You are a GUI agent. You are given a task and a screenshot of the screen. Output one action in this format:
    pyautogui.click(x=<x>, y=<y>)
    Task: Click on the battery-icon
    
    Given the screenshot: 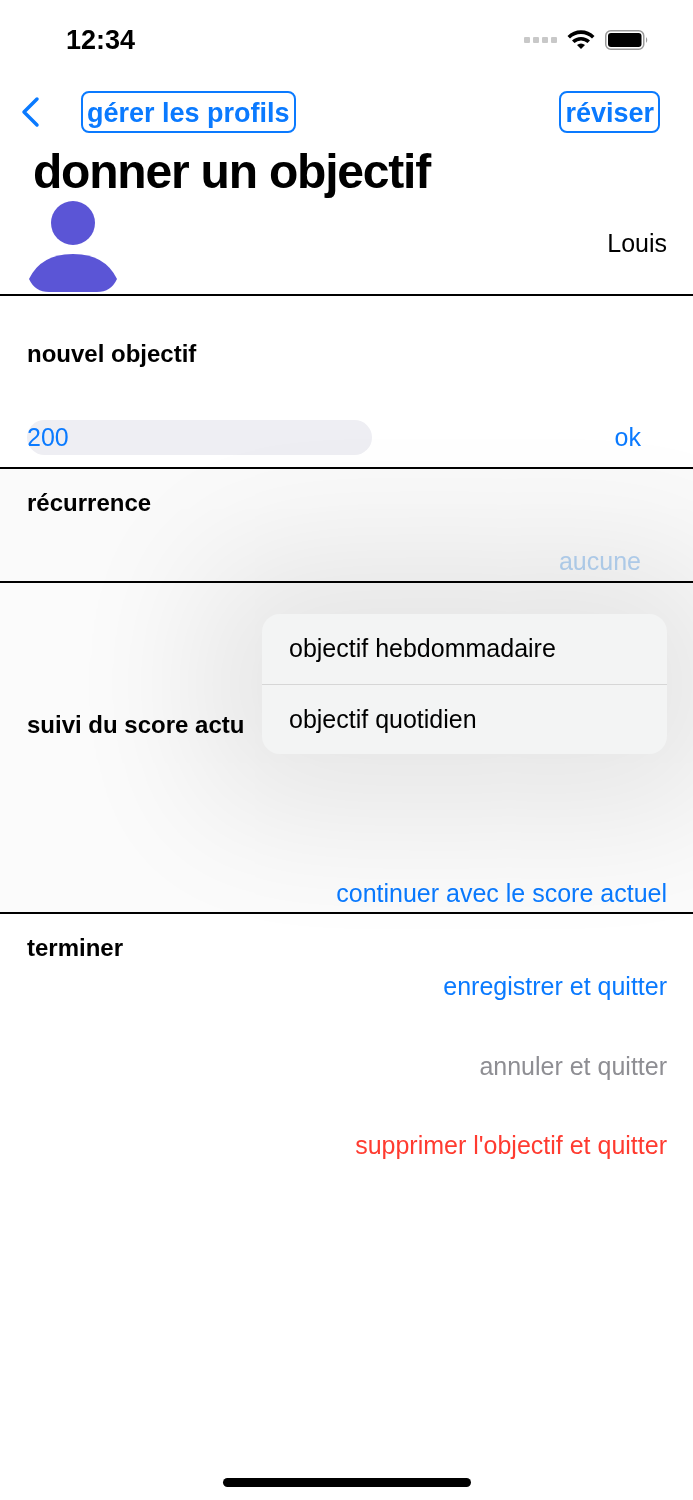 What is the action you would take?
    pyautogui.click(x=627, y=40)
    